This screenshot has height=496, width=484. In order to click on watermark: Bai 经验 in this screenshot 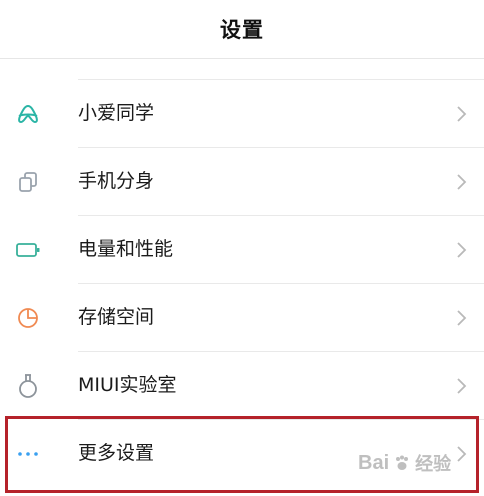, I will do `click(418, 463)`.